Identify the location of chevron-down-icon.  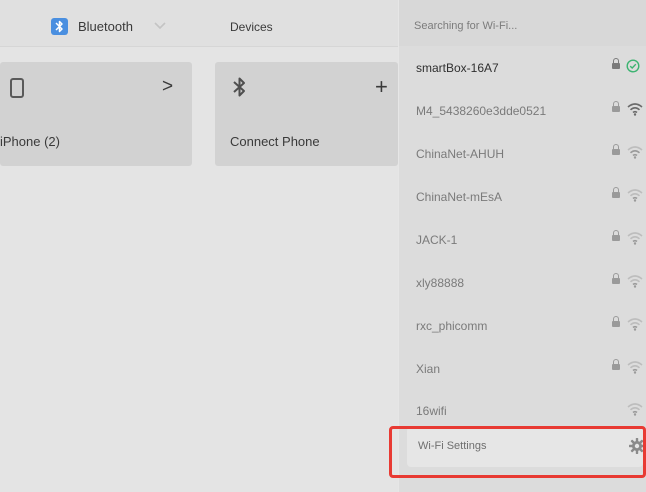
(160, 26).